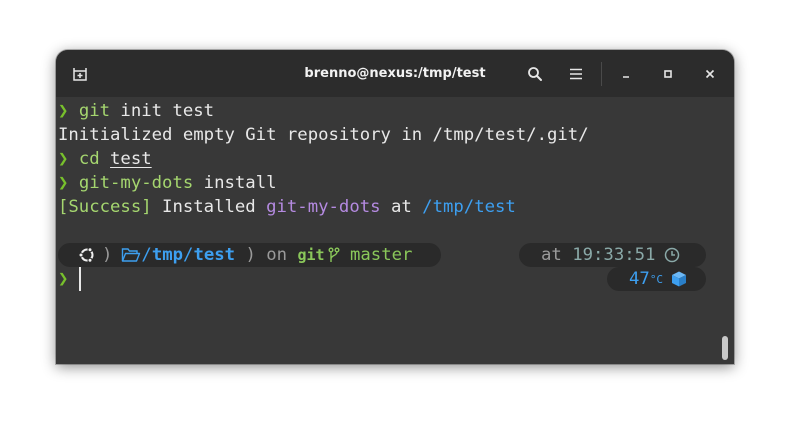  What do you see at coordinates (679, 279) in the screenshot?
I see `cube-icon` at bounding box center [679, 279].